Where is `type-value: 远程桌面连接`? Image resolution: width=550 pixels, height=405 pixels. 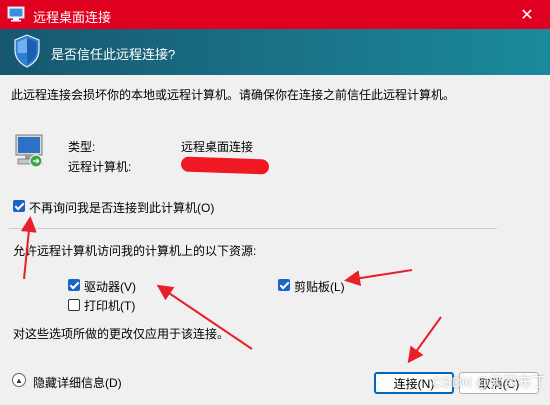
type-value: 远程桌面连接 is located at coordinates (217, 147).